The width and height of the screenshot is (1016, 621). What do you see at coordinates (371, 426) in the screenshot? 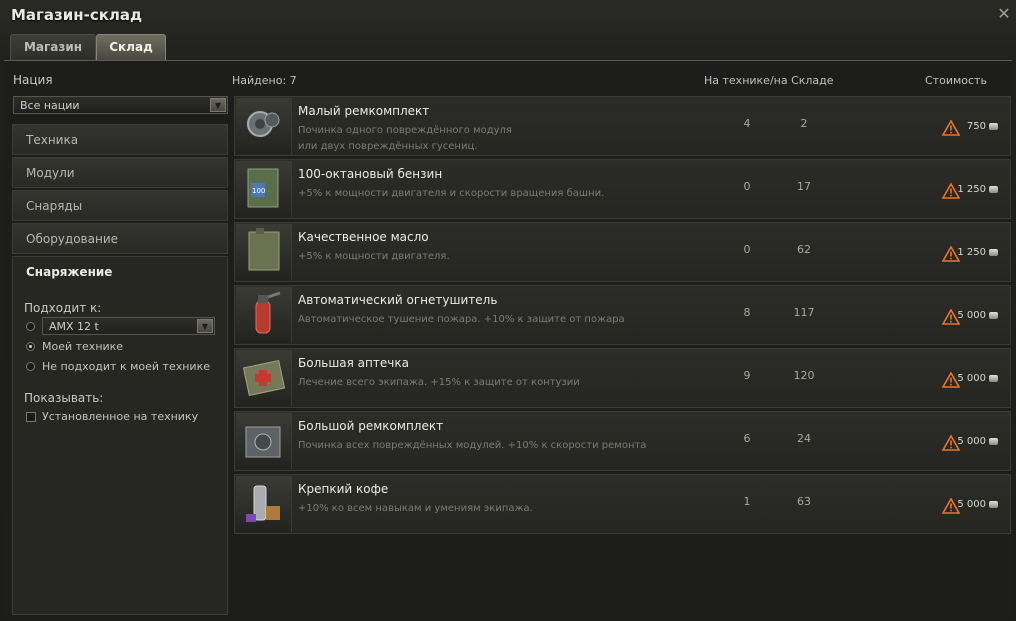
I see `item-name: Большой ремкомплект` at bounding box center [371, 426].